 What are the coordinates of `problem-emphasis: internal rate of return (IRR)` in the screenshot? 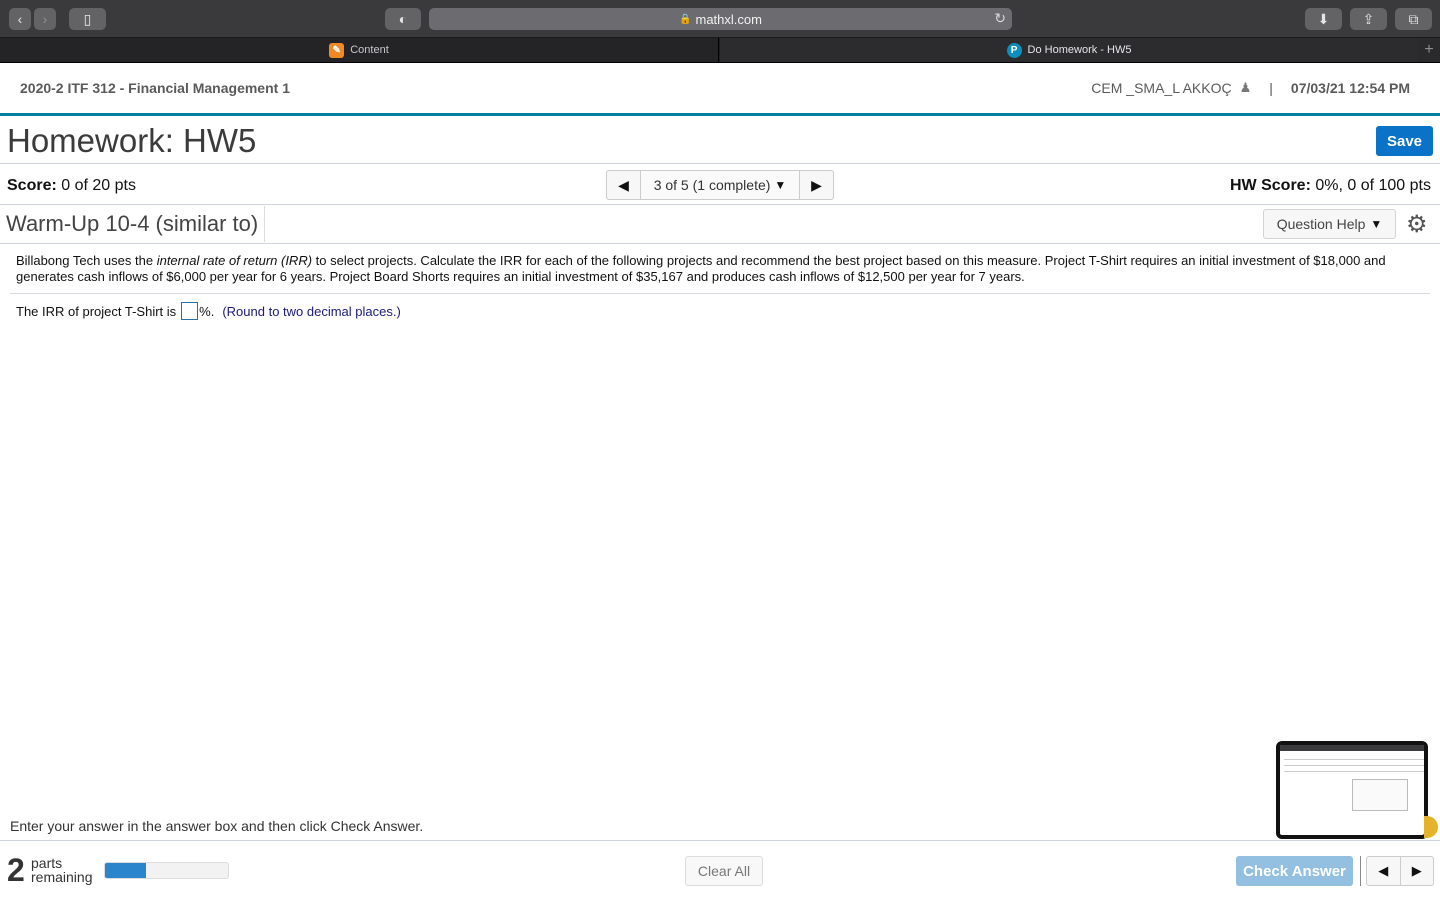 It's located at (234, 260).